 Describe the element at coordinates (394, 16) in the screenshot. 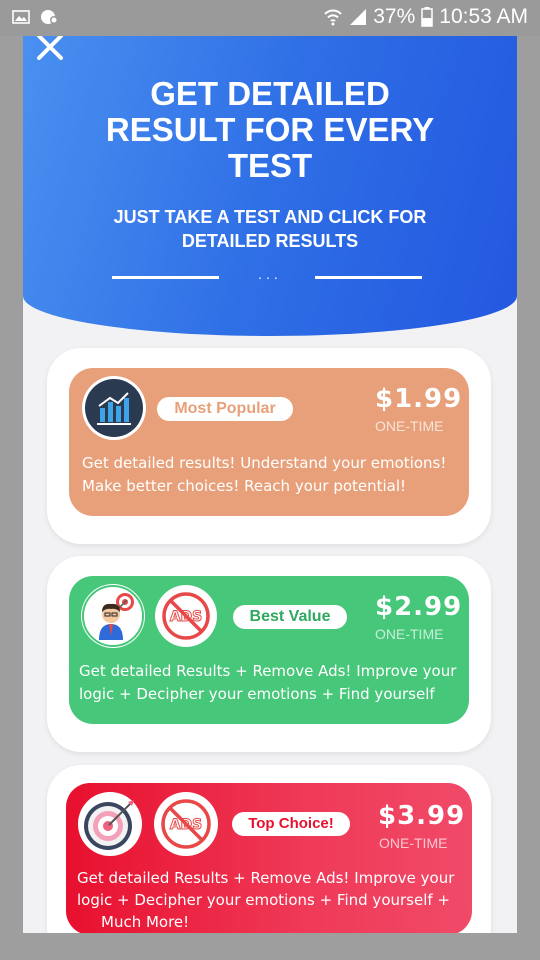

I see `battery-percent: 37%` at that location.